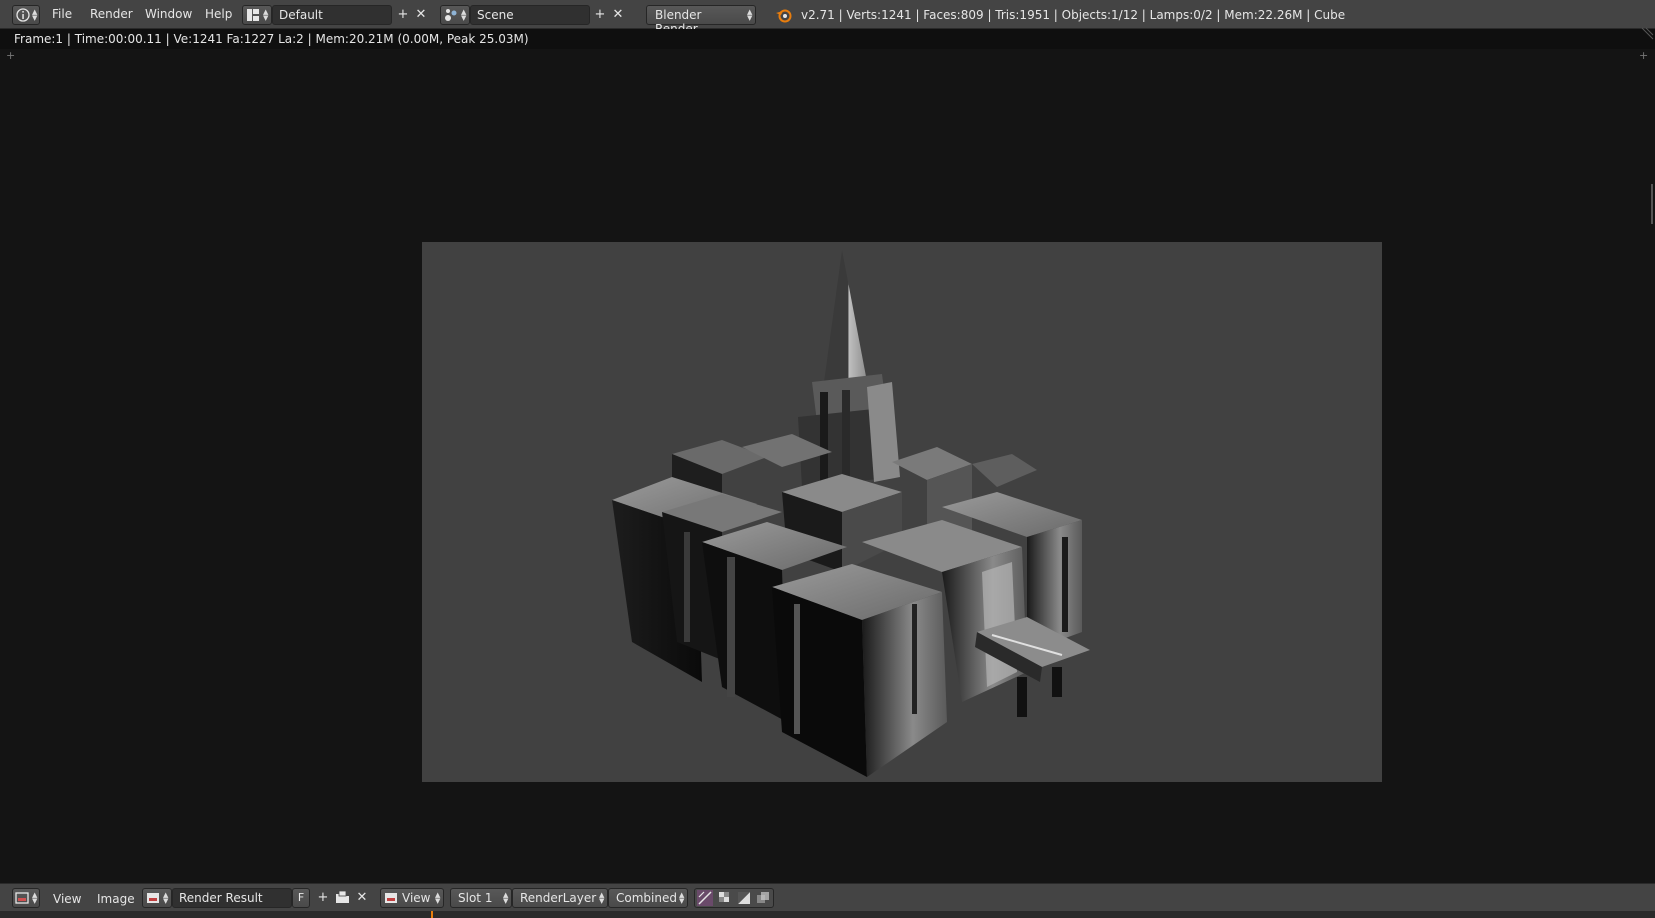 The height and width of the screenshot is (918, 1655). What do you see at coordinates (1647, 34) in the screenshot?
I see `area-corner-icon` at bounding box center [1647, 34].